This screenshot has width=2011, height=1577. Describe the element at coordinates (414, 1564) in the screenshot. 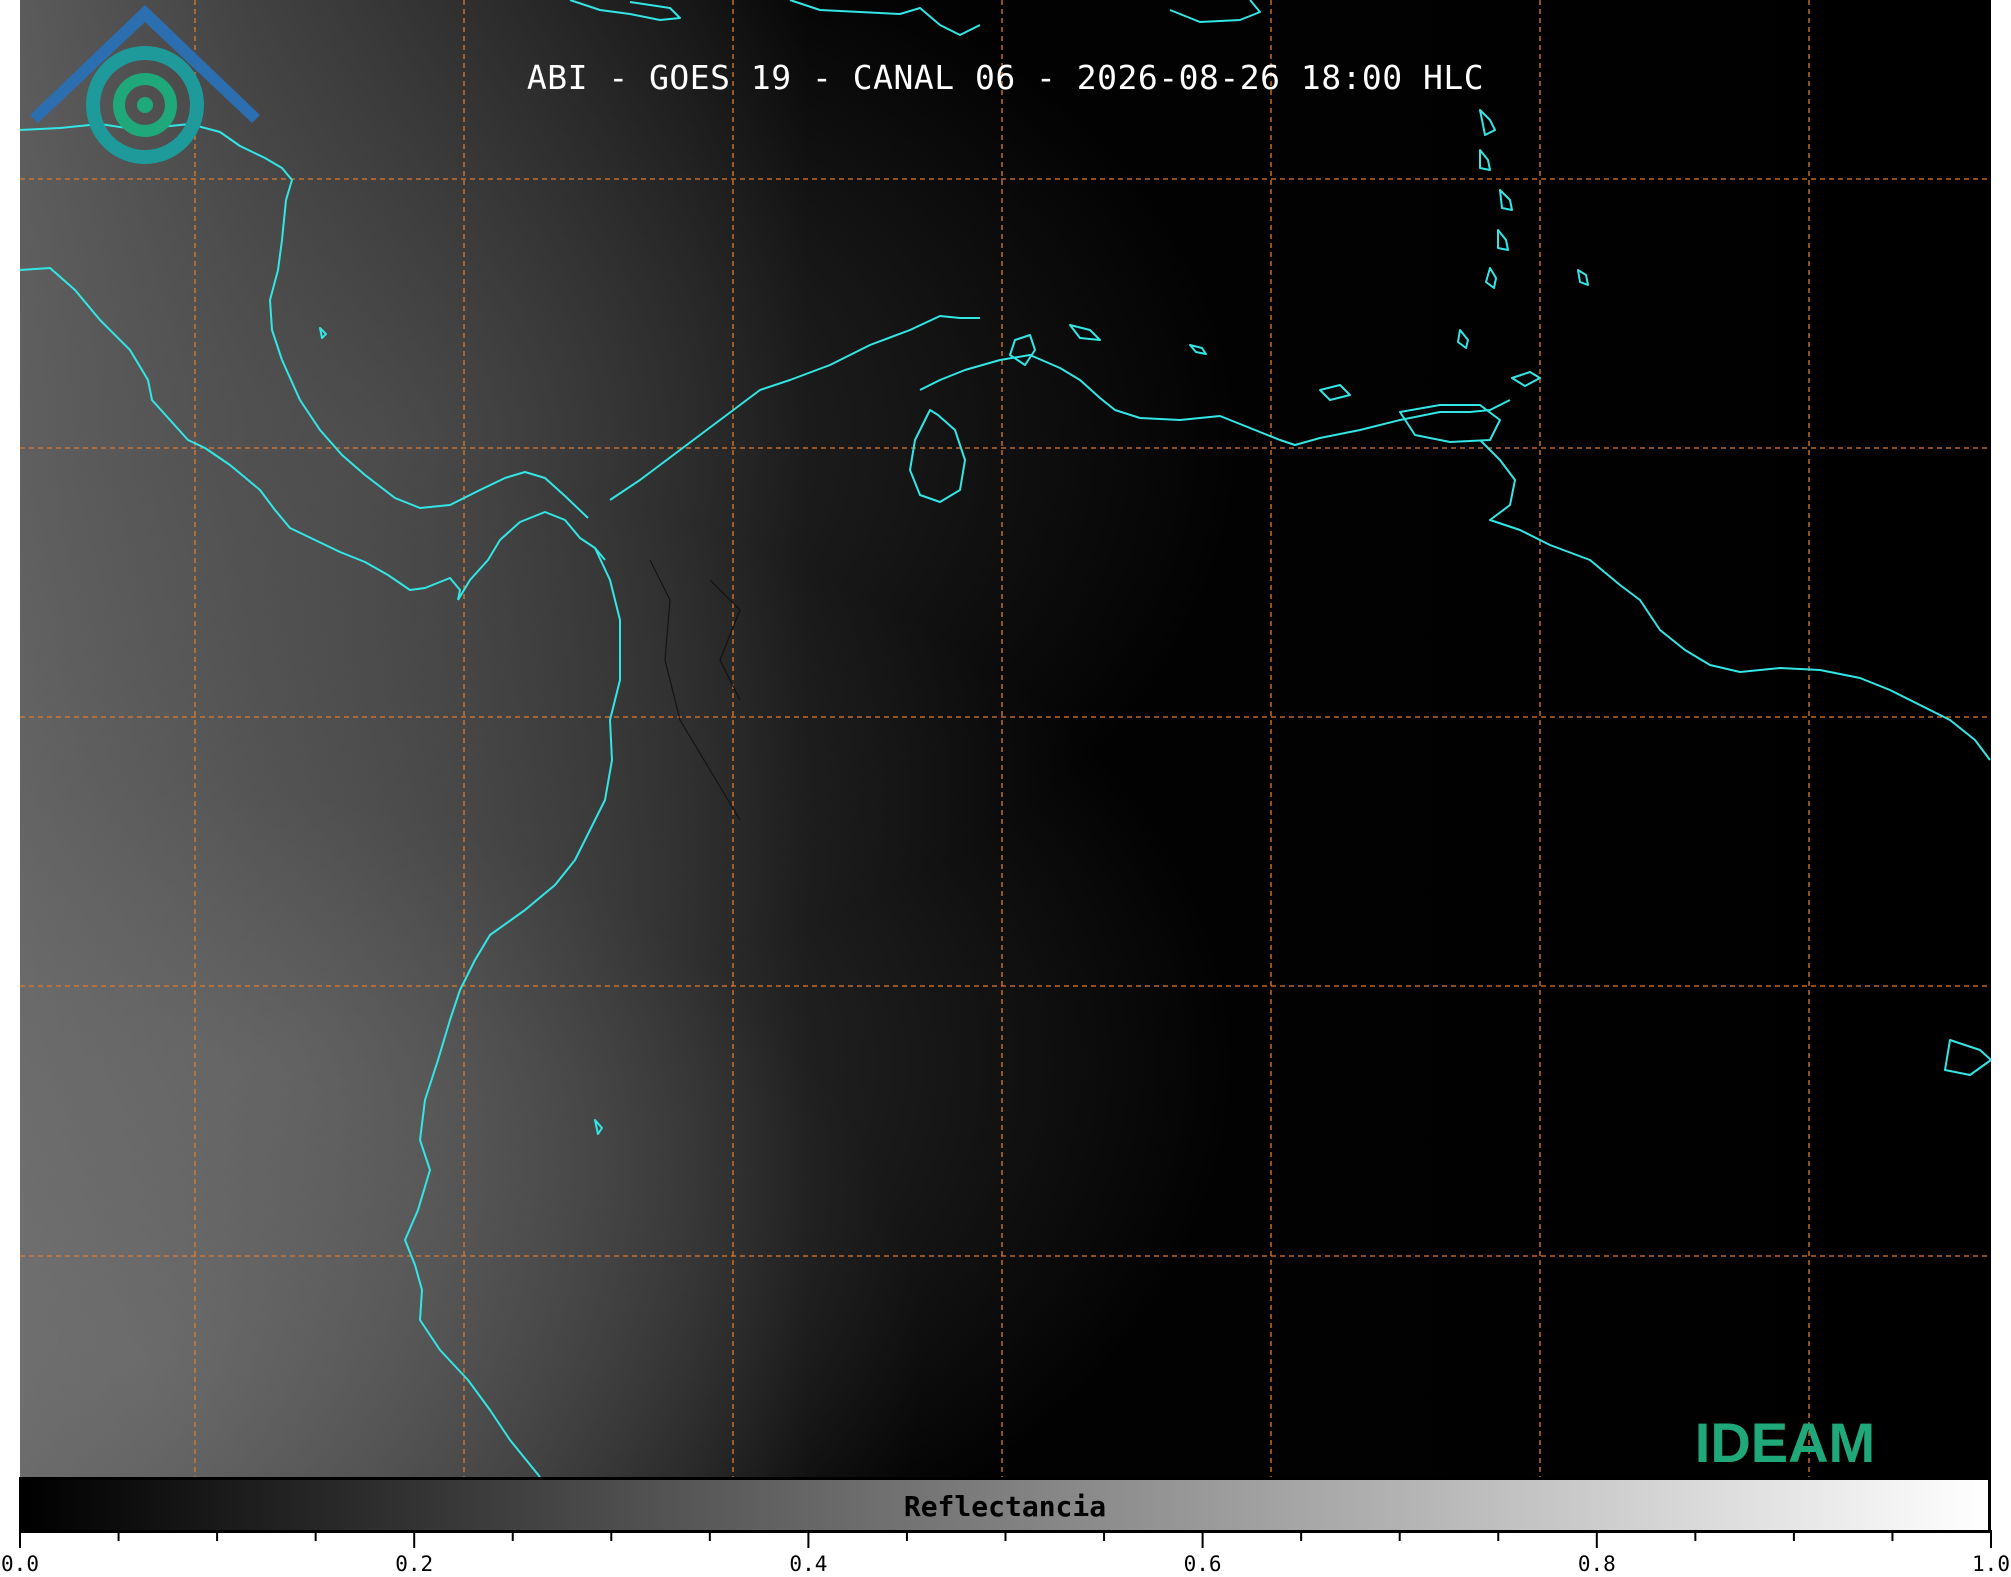

I see `colorbar-tick-label: 0.2` at that location.